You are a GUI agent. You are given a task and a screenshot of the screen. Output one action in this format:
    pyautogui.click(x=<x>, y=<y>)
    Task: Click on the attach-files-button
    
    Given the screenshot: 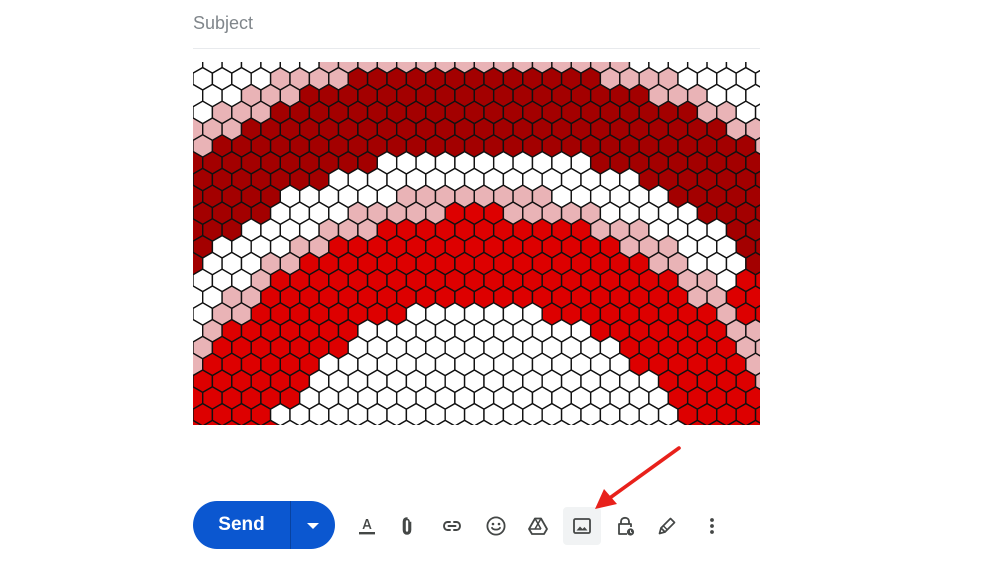 What is the action you would take?
    pyautogui.click(x=407, y=526)
    